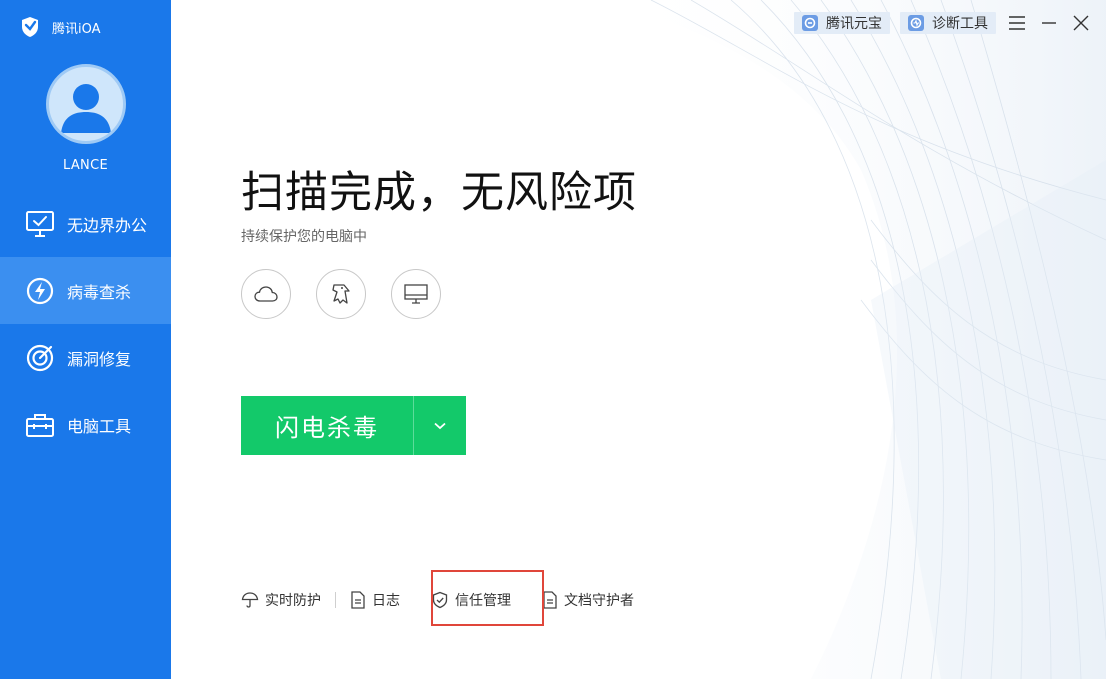 This screenshot has height=679, width=1106. Describe the element at coordinates (99, 359) in the screenshot. I see `sidebar-item-label: 漏洞修复` at that location.